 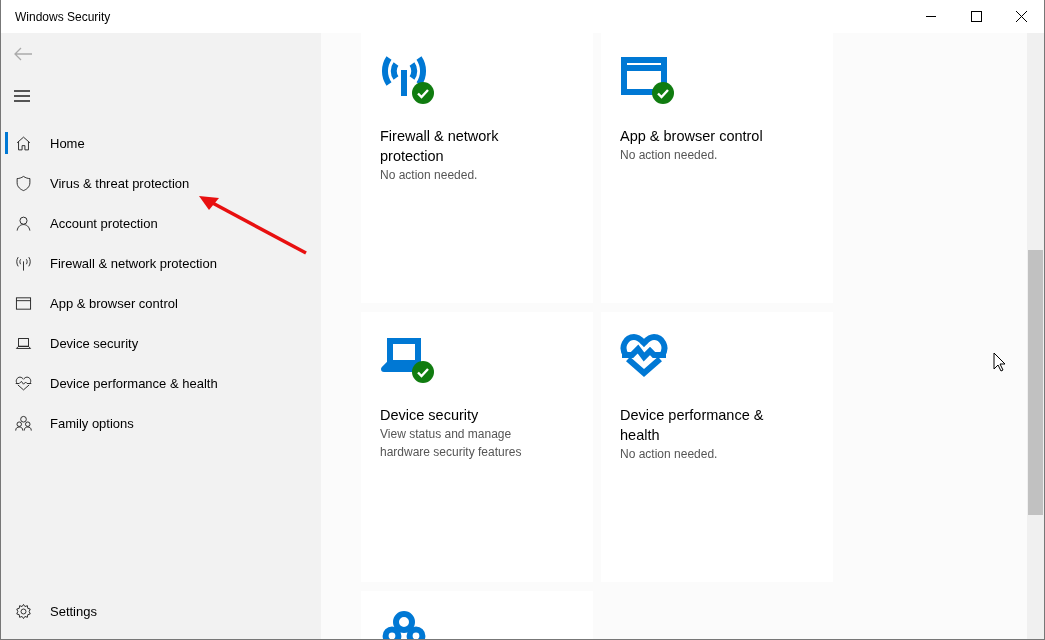 I want to click on window-title: Windows Security, so click(x=63, y=16).